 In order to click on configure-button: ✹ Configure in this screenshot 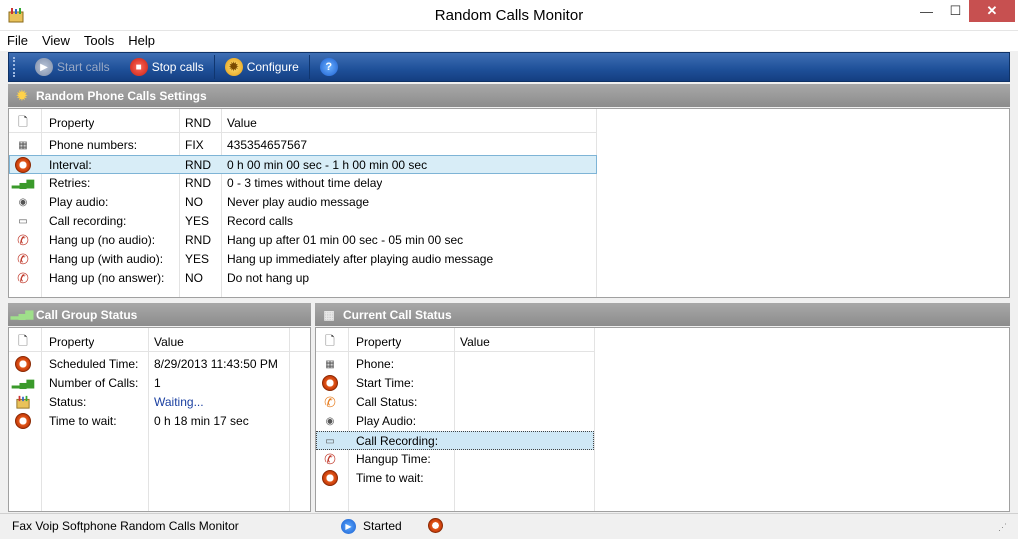, I will do `click(262, 67)`.